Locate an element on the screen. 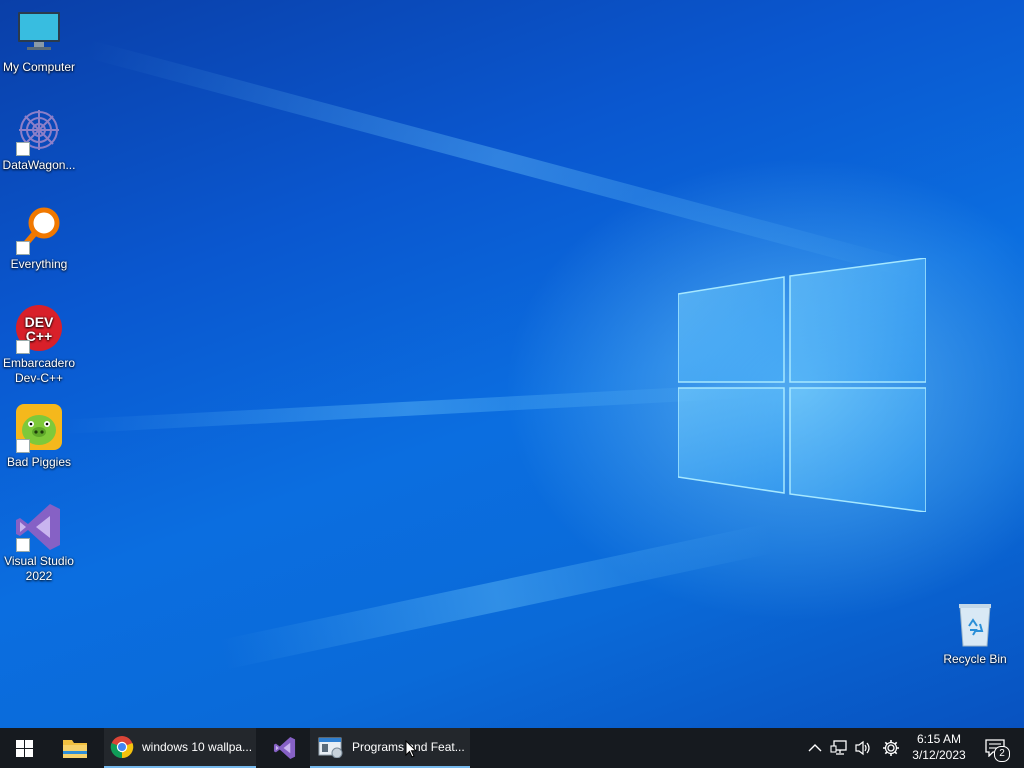 This screenshot has width=1024, height=768. desktop-icon-visual-studio: Visual Studio 2022 is located at coordinates (39, 543).